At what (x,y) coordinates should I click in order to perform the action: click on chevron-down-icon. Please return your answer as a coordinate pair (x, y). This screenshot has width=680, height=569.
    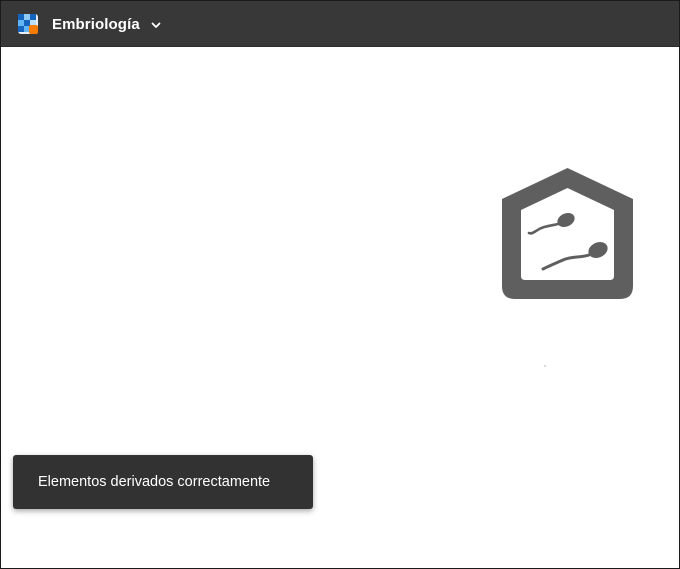
    Looking at the image, I should click on (156, 24).